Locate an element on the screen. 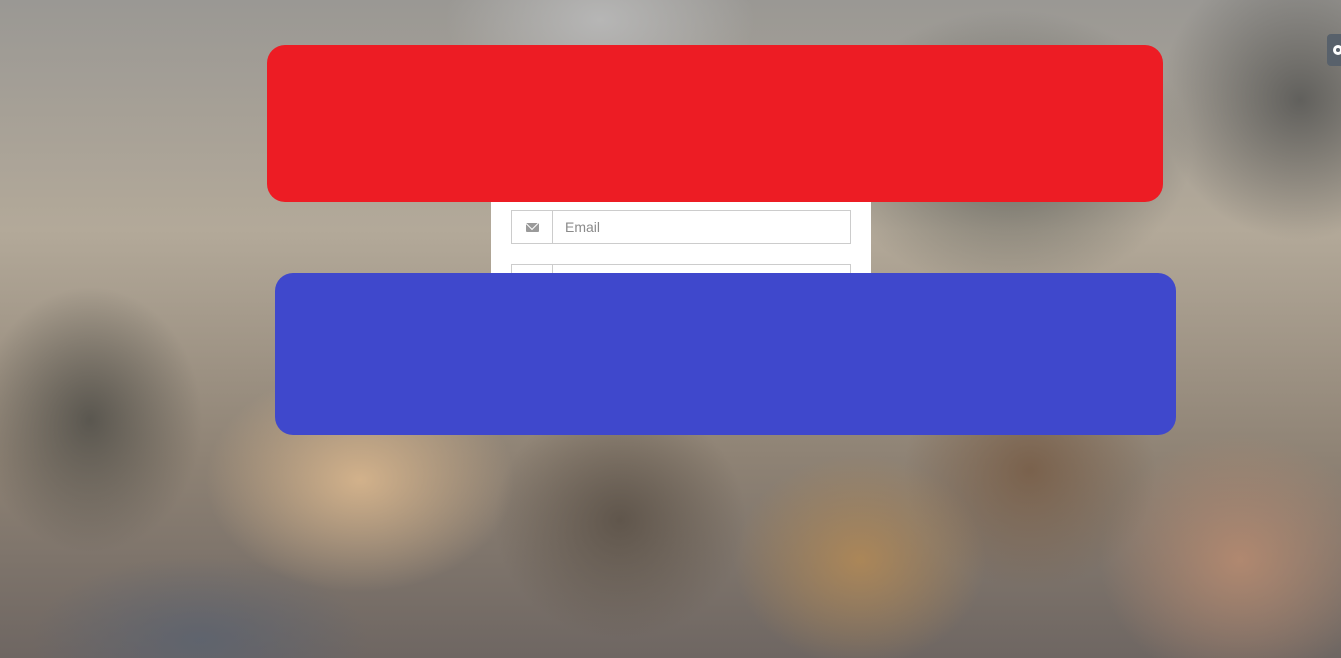  email-input is located at coordinates (701, 227).